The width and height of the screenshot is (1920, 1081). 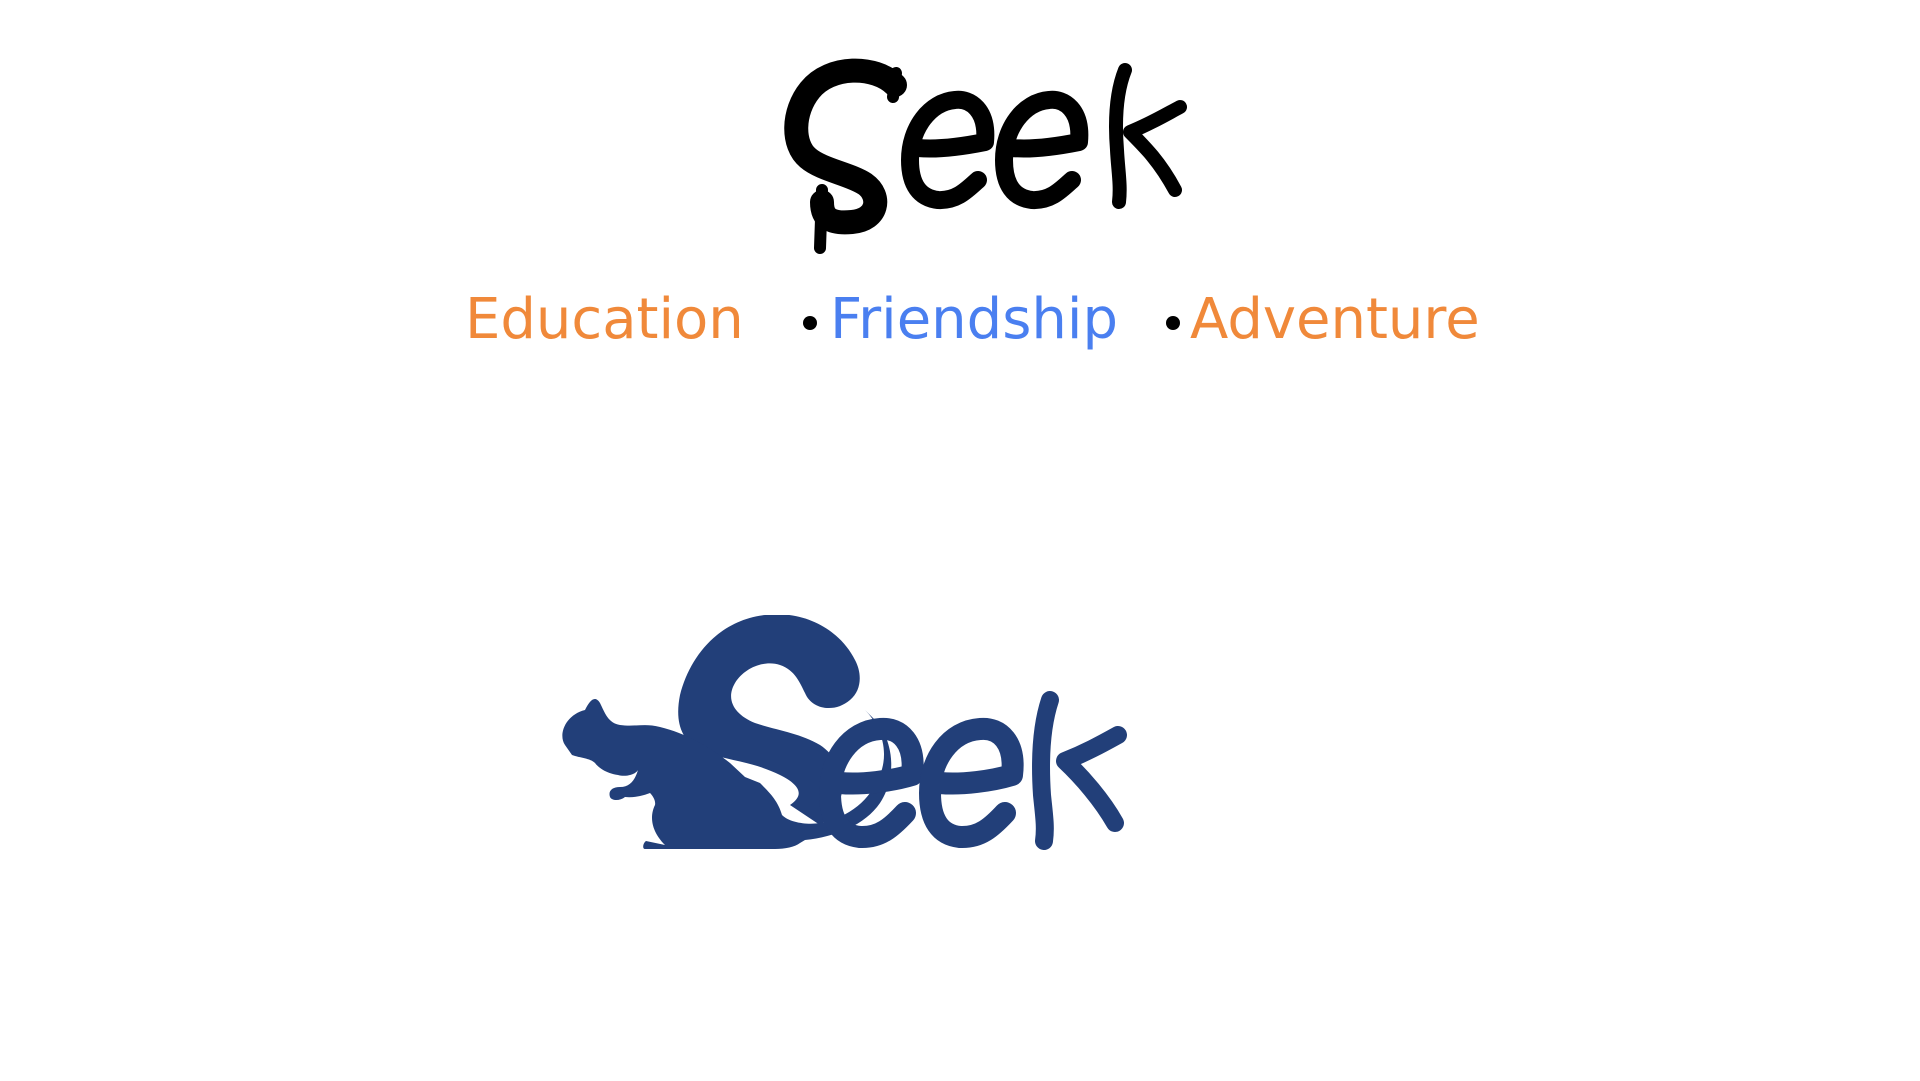 I want to click on logo-letter-s, so click(x=845, y=156).